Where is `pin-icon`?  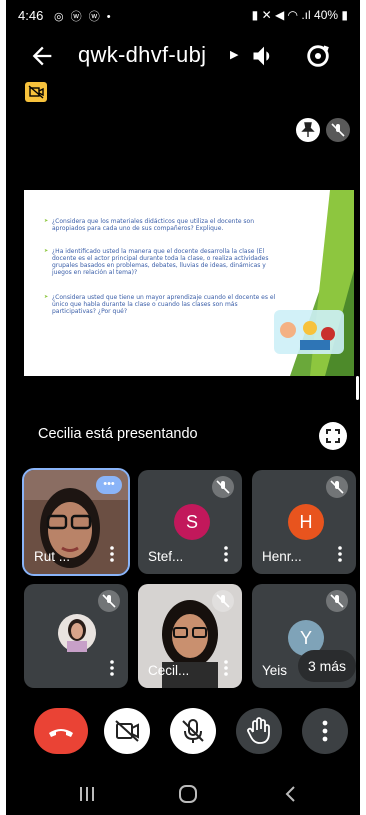 pin-icon is located at coordinates (308, 130).